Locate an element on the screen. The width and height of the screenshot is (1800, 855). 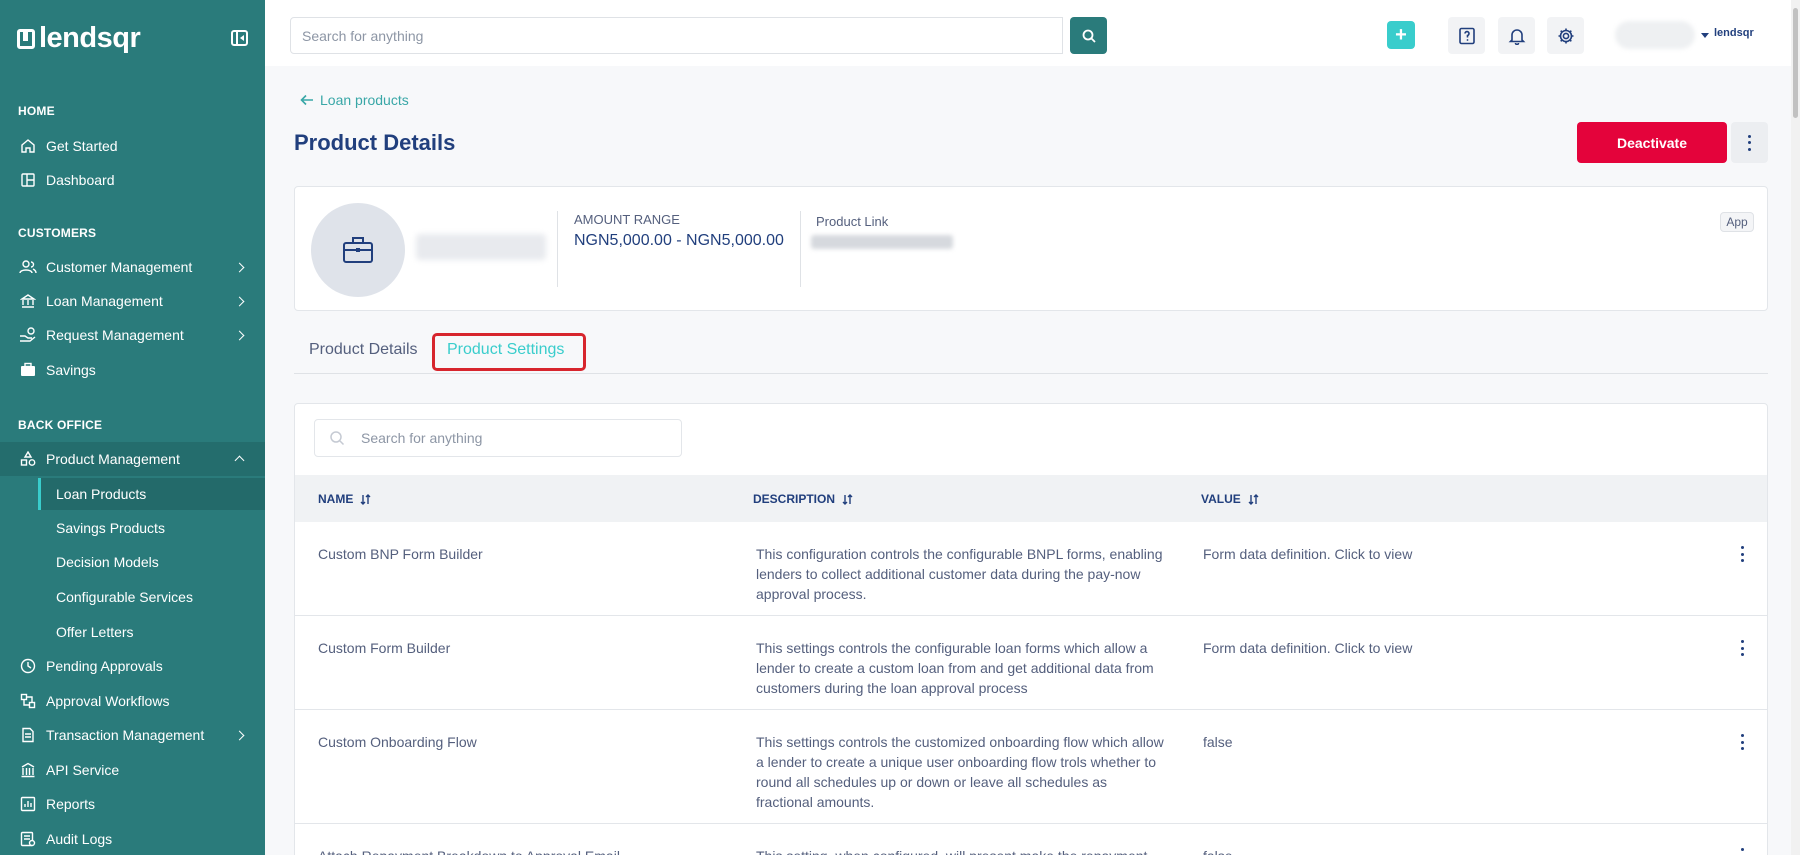
column-header-label: DESCRIPTION is located at coordinates (794, 499).